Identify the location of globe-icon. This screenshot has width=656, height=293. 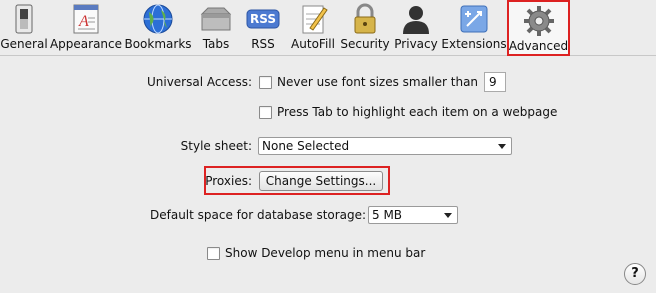
(158, 19).